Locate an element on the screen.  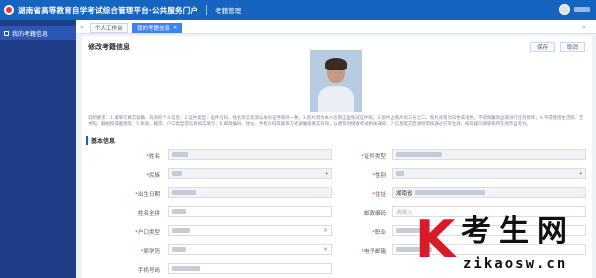
gender-label: *性别 is located at coordinates (379, 176).